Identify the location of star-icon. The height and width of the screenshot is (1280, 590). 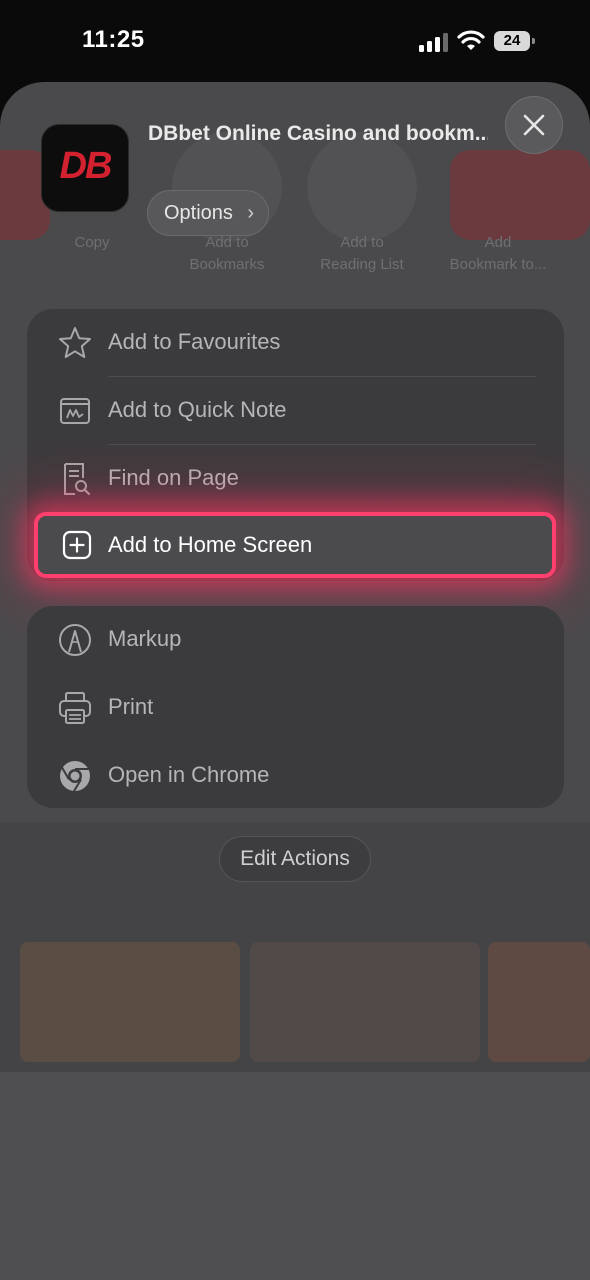
(75, 342).